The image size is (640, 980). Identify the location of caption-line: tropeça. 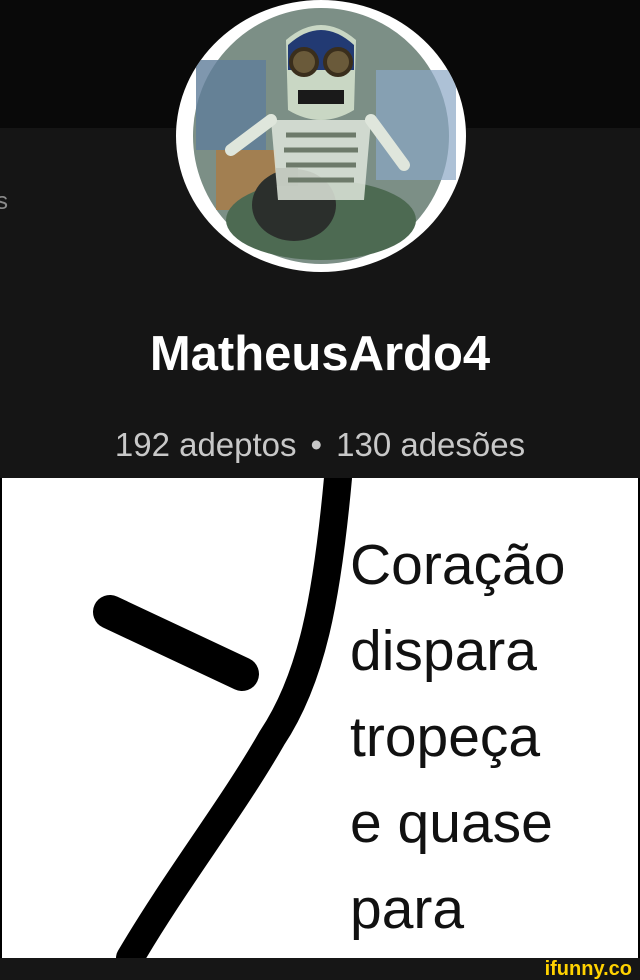
(445, 737).